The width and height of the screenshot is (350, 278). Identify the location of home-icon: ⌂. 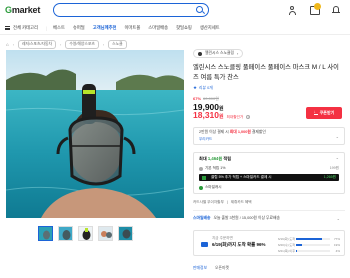
(7, 44).